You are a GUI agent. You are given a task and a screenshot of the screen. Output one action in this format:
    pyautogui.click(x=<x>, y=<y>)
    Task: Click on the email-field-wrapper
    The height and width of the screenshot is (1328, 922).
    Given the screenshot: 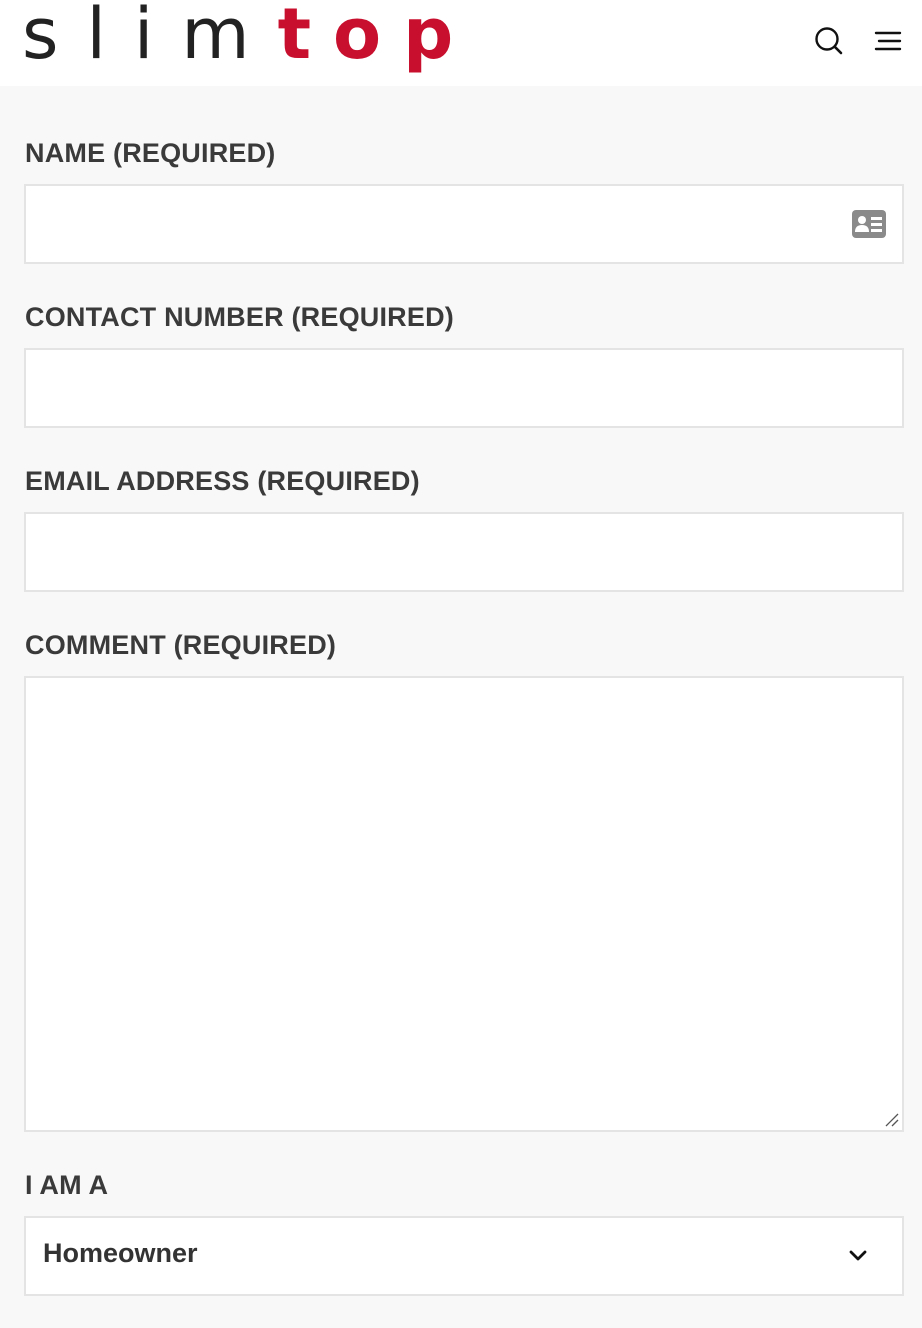 What is the action you would take?
    pyautogui.click(x=464, y=552)
    